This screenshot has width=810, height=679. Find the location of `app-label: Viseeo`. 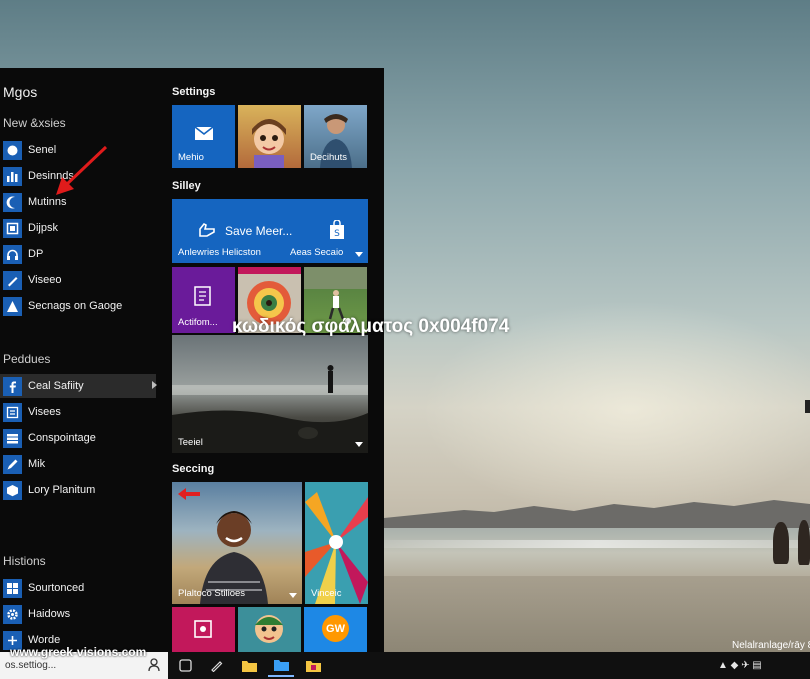

app-label: Viseeo is located at coordinates (45, 280).